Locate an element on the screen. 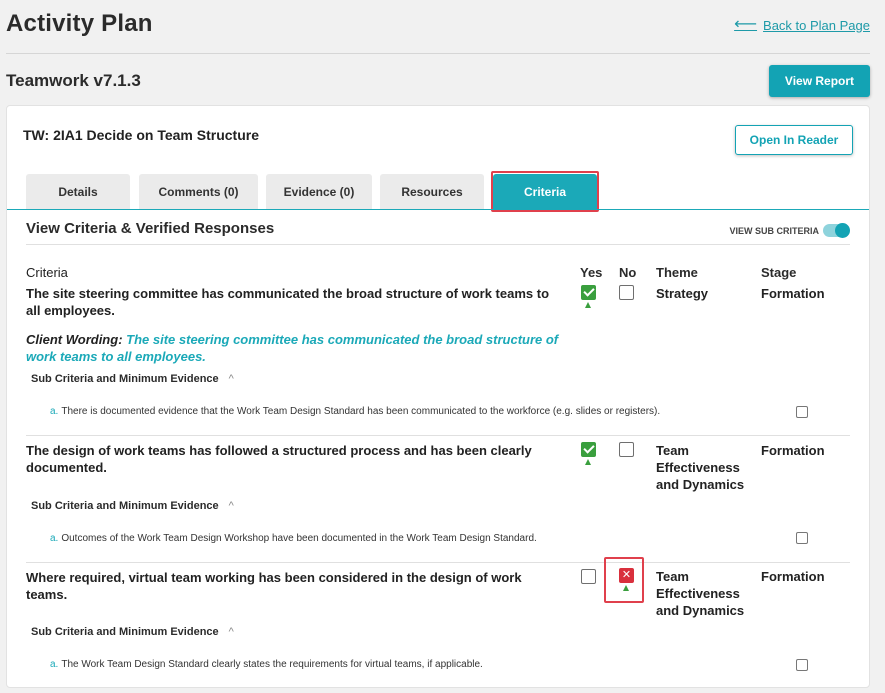 This screenshot has height=693, width=885. client-wording-label: Client Wording: is located at coordinates (74, 339).